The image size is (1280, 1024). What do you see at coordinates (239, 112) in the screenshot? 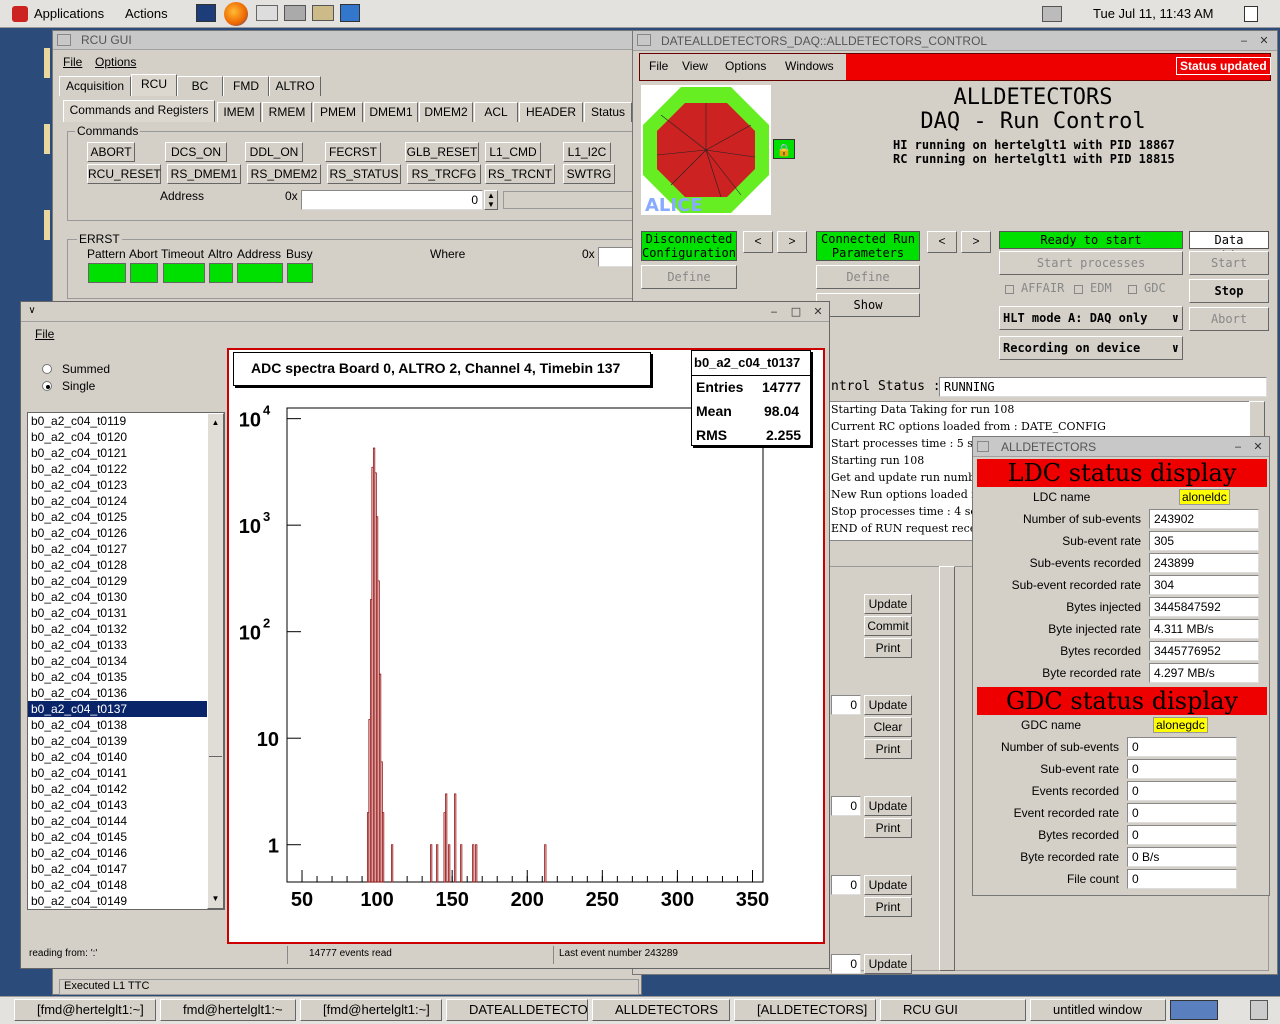
I see `tab-imem: IMEM` at bounding box center [239, 112].